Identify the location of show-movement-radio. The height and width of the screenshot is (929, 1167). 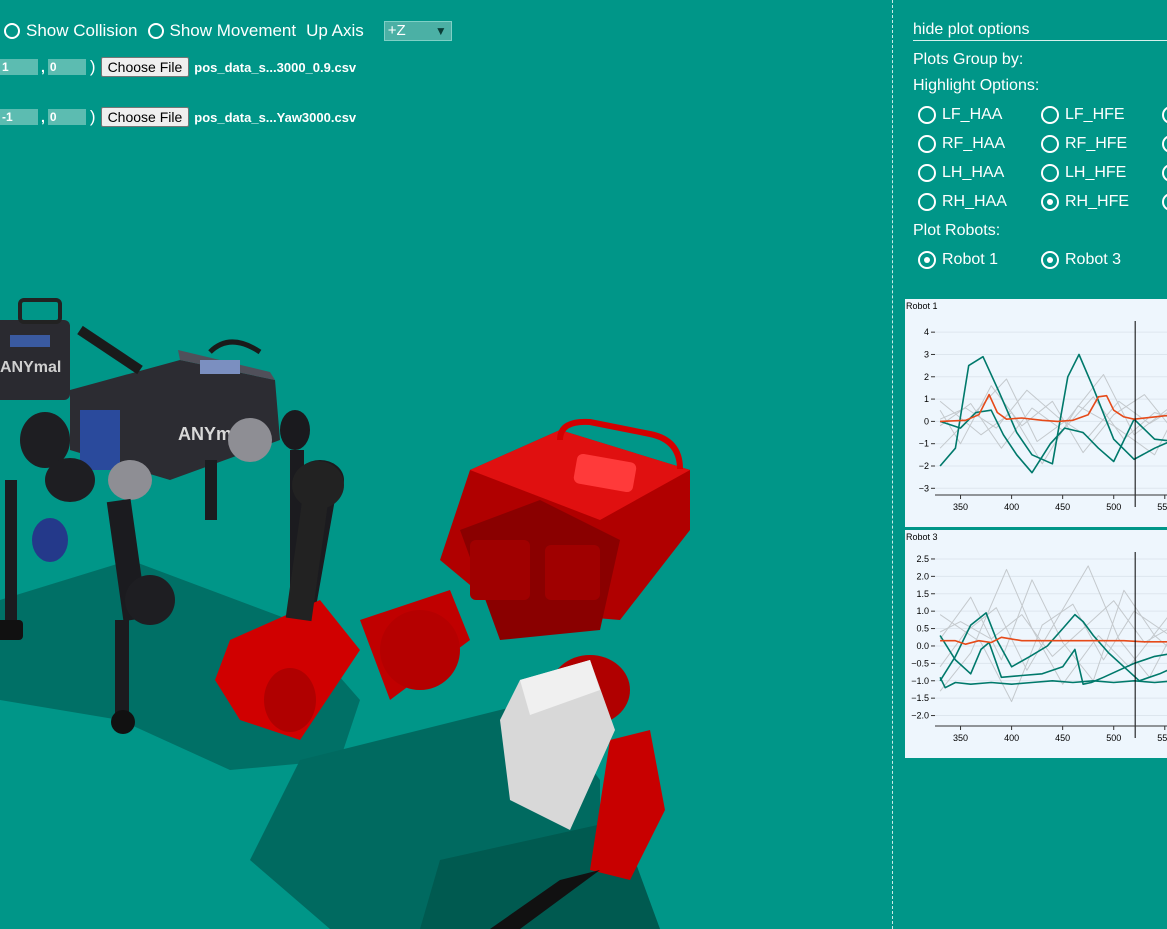
(155, 31).